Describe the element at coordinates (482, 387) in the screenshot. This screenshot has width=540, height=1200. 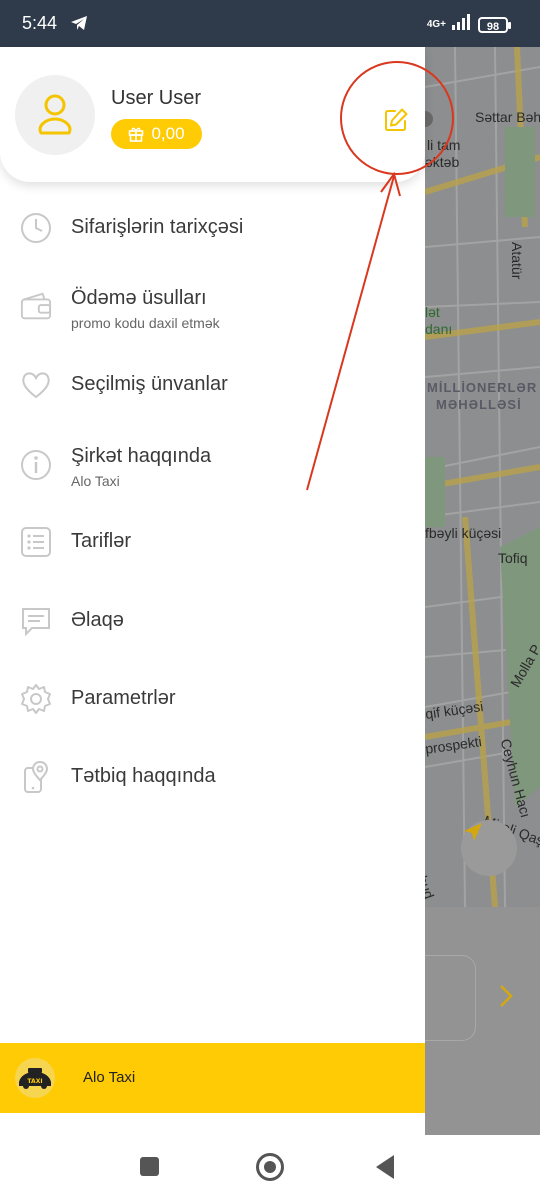
I see `map-label: MİLLİONERLƏR` at that location.